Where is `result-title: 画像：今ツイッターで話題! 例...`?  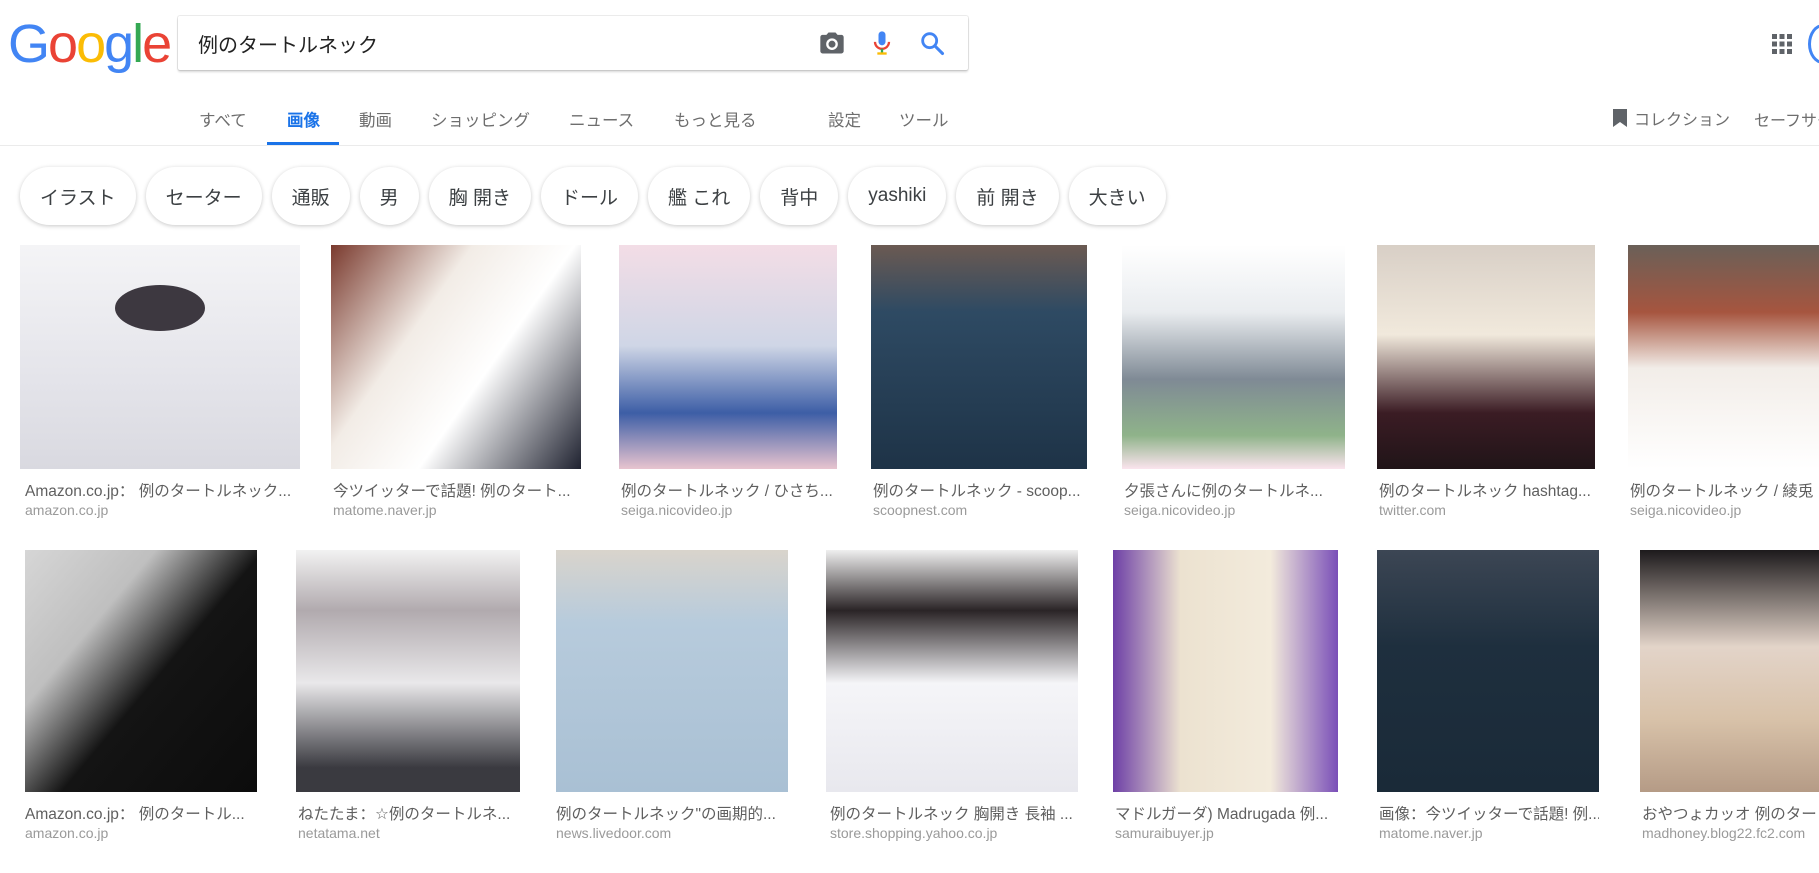 result-title: 画像：今ツイッターで話題! 例... is located at coordinates (1489, 813).